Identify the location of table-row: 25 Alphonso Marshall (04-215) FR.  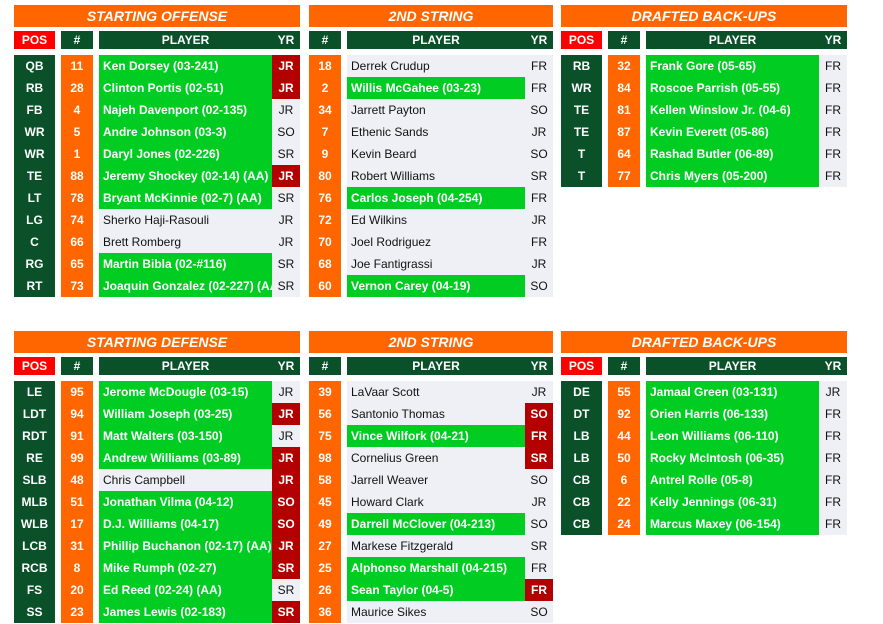
(431, 568).